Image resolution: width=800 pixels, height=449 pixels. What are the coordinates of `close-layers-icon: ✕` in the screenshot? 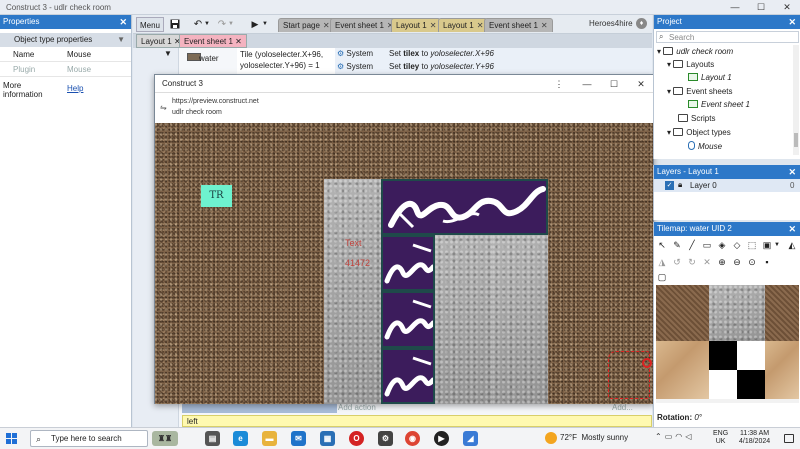 It's located at (792, 172).